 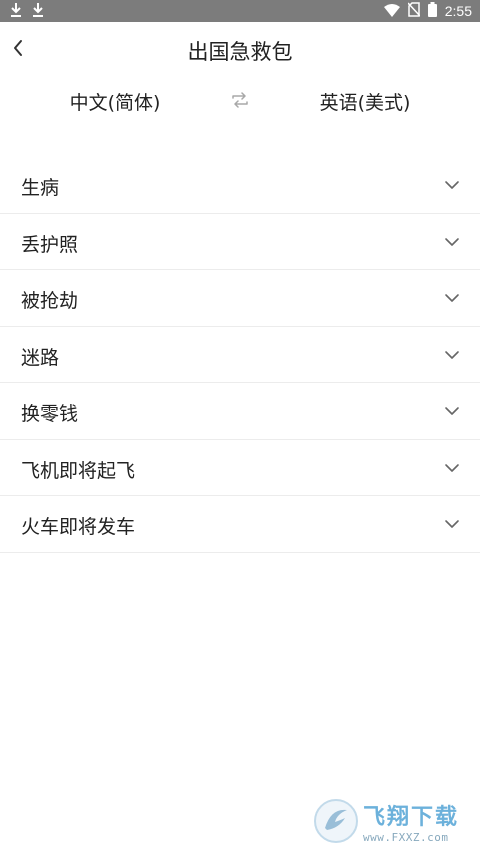 I want to click on wifi-icon, so click(x=391, y=11).